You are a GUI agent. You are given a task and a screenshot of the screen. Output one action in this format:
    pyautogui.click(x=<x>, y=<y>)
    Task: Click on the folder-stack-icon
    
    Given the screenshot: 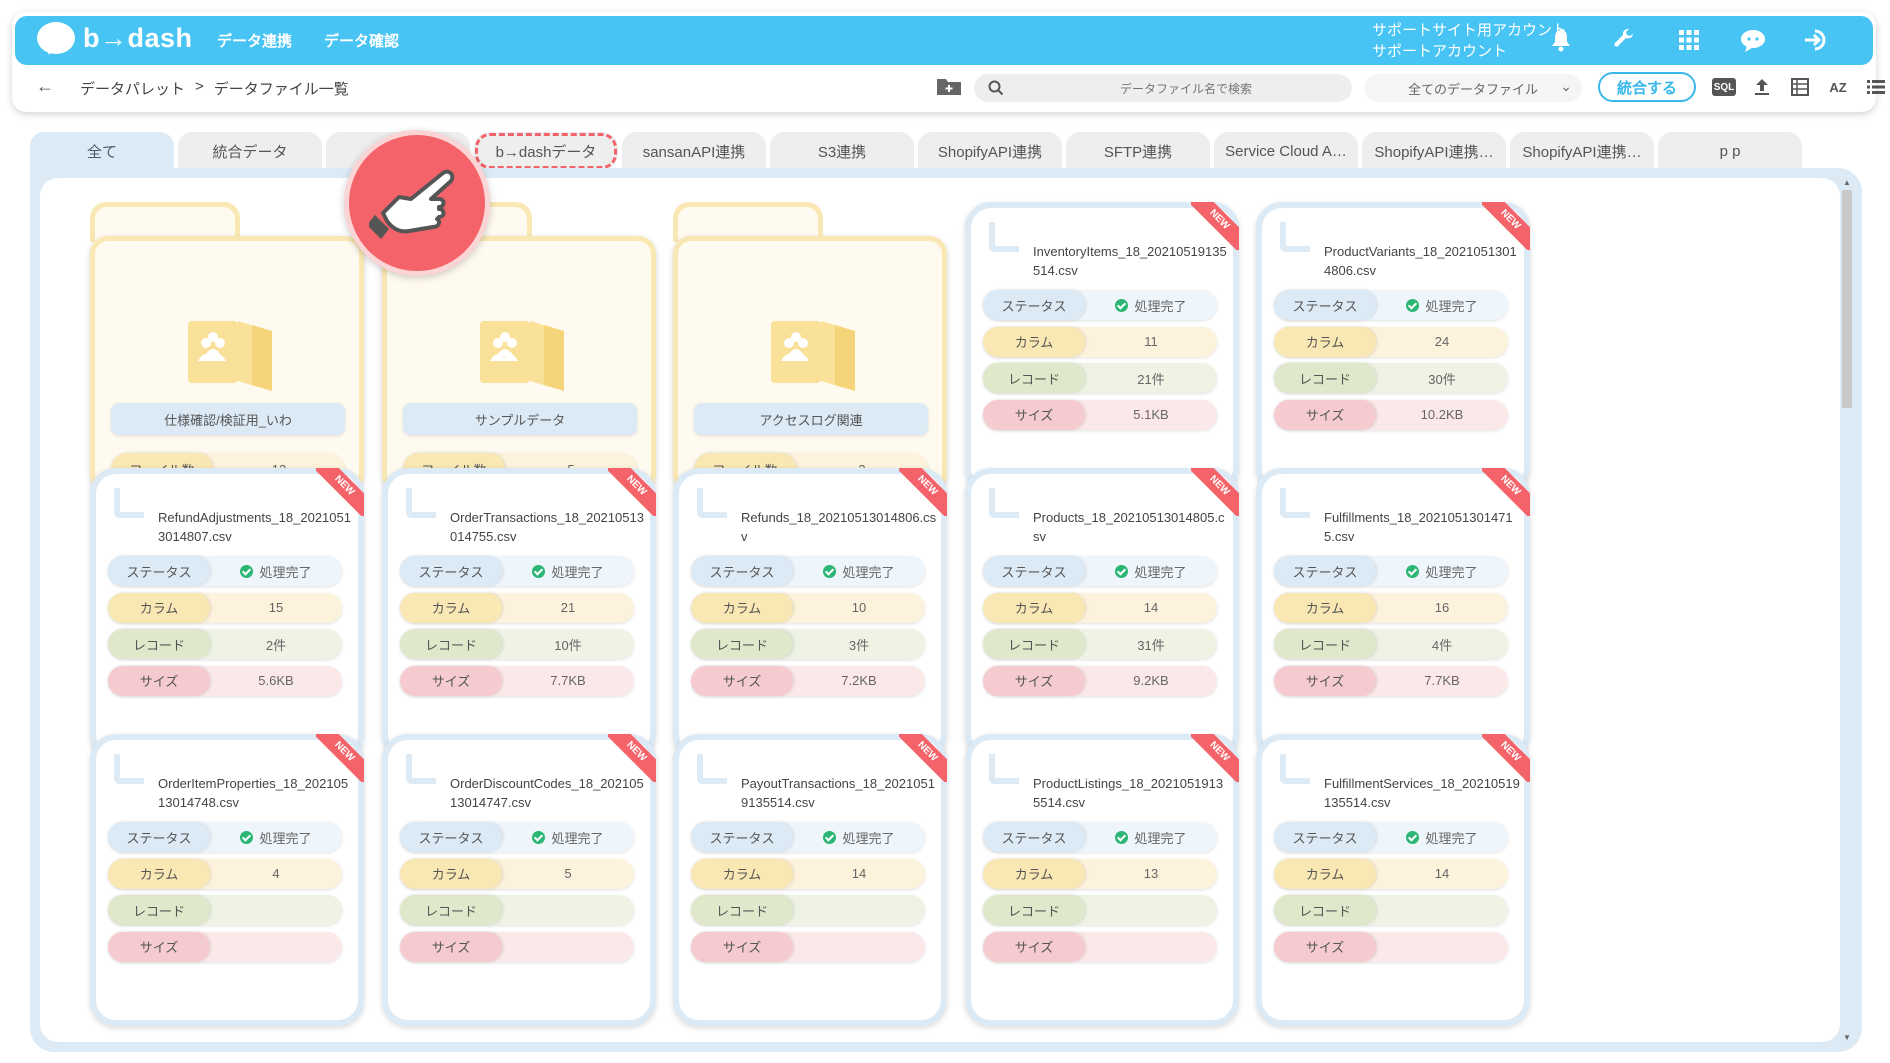 What is the action you would take?
    pyautogui.click(x=230, y=356)
    